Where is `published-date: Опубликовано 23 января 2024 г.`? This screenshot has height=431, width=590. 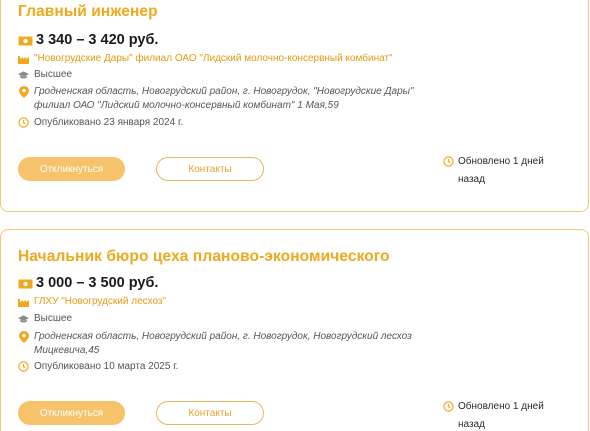
published-date: Опубликовано 23 января 2024 г. is located at coordinates (109, 122).